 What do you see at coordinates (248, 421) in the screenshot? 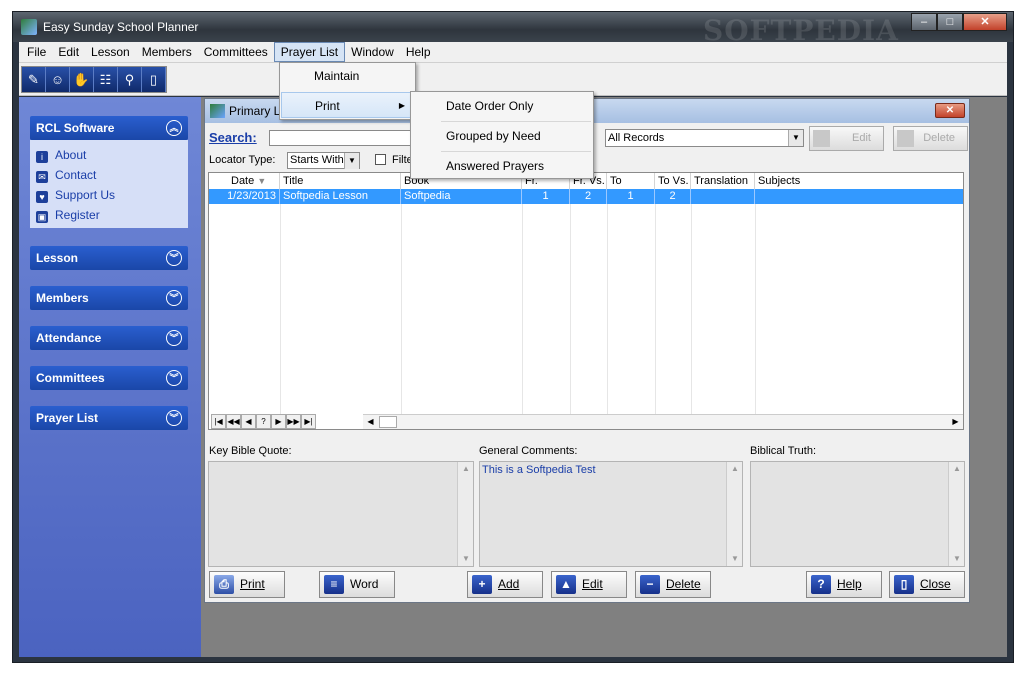
I see `prev-record-button: ◀` at bounding box center [248, 421].